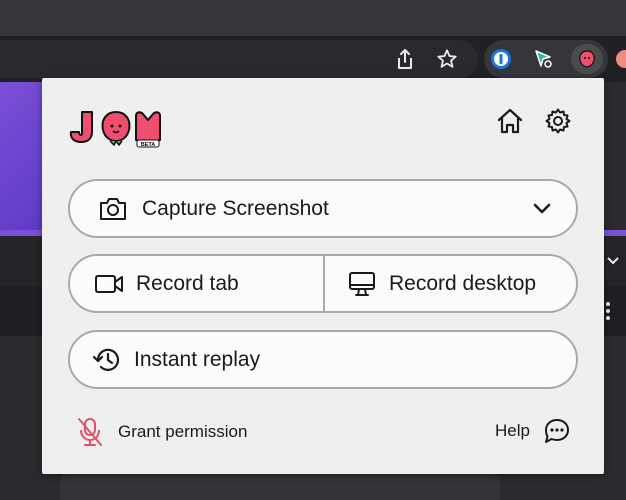  I want to click on settings-button, so click(558, 123).